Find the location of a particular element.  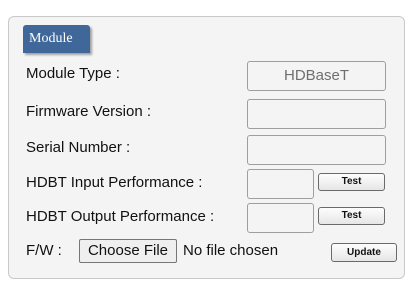

firmware-version-label: Firmware Version : is located at coordinates (89, 111).